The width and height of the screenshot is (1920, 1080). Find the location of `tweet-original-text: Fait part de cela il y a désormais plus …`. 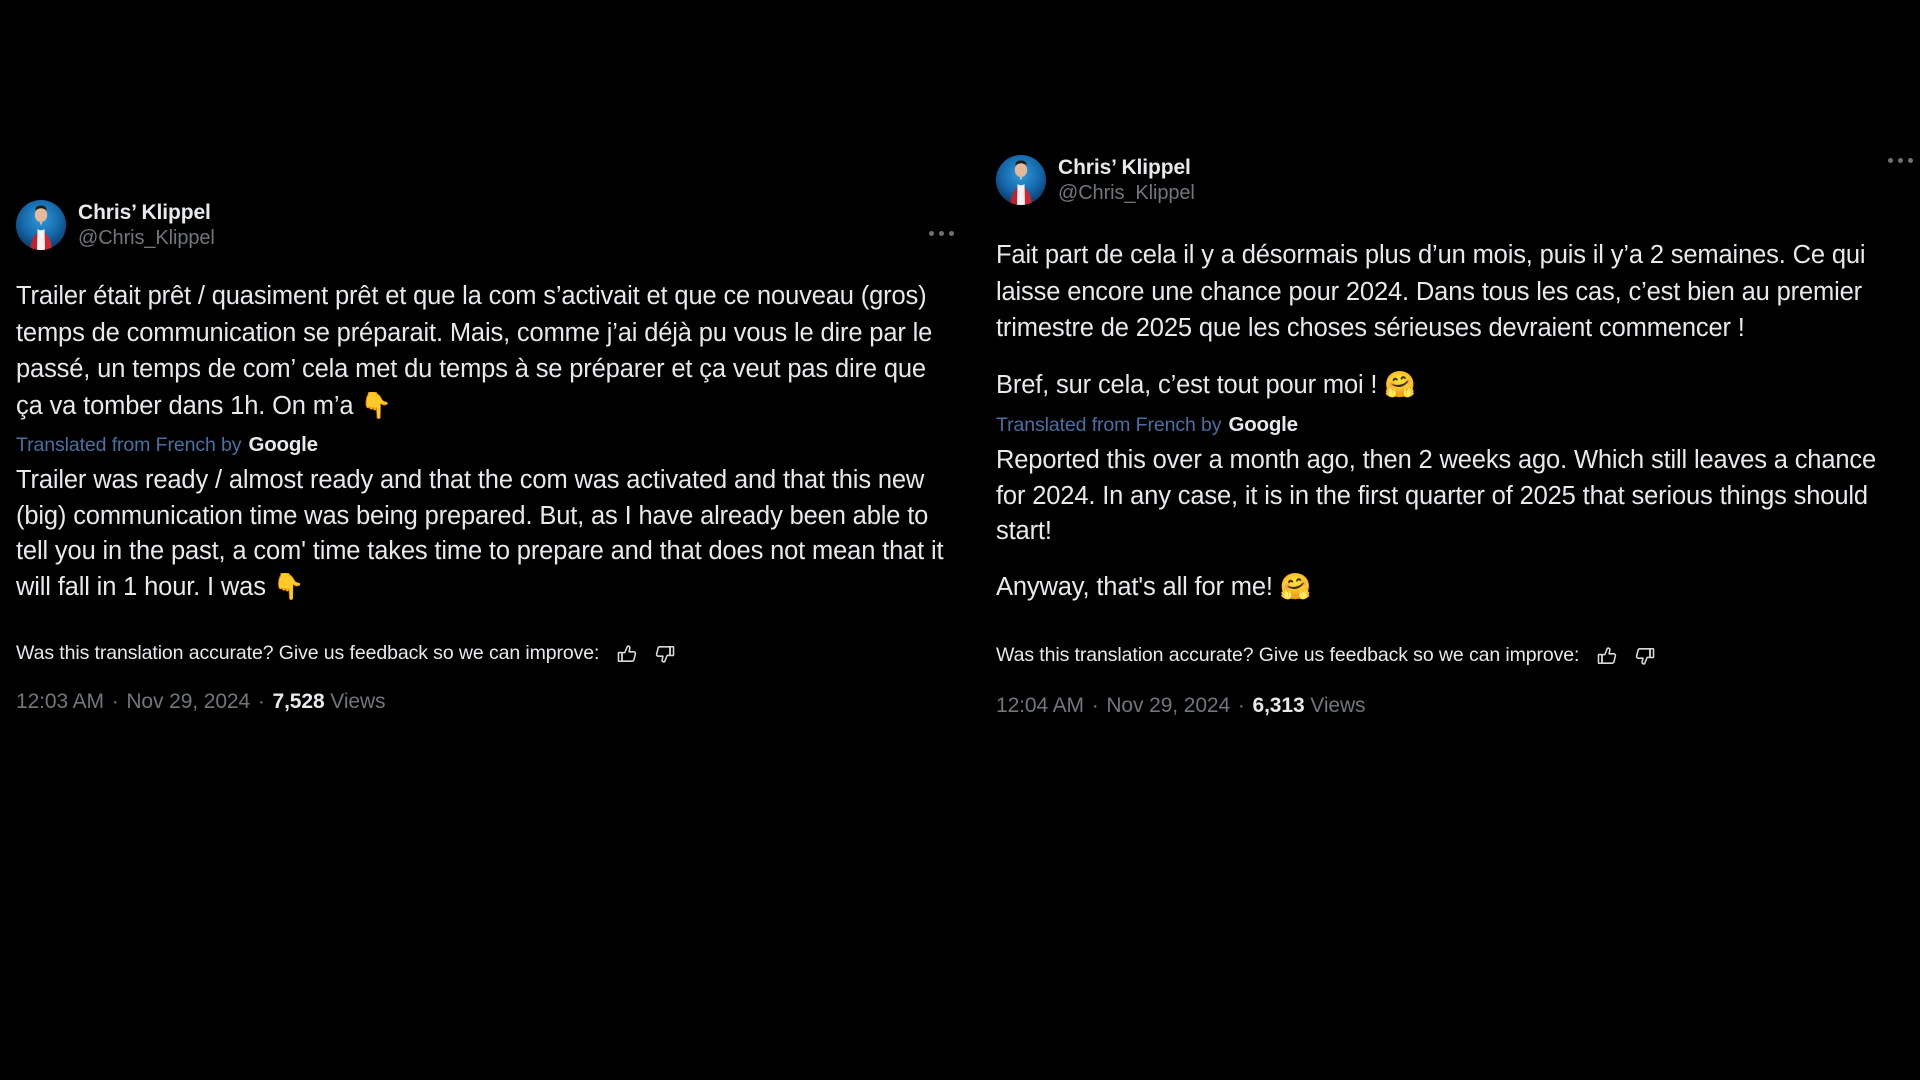

tweet-original-text: Fait part de cela il y a désormais plus … is located at coordinates (1434, 292).